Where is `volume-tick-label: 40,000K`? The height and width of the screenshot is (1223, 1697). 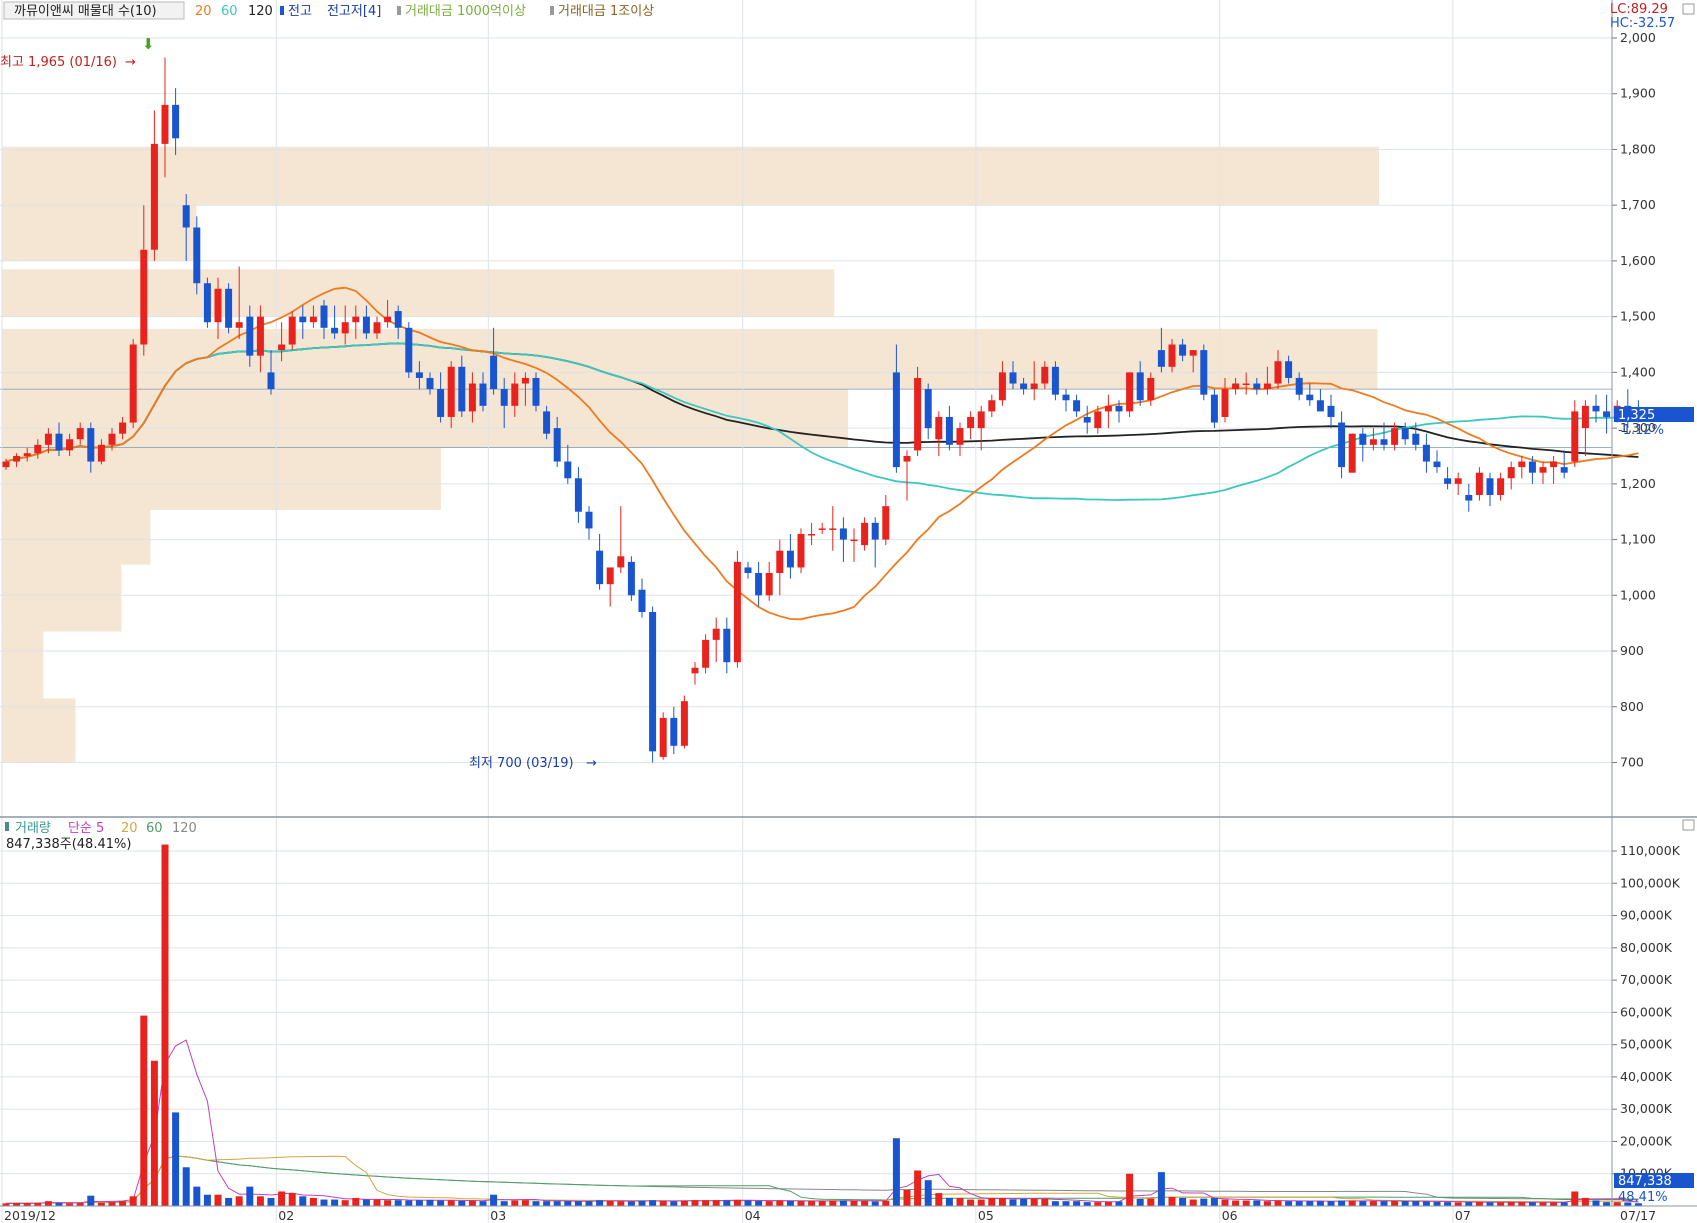 volume-tick-label: 40,000K is located at coordinates (1646, 1076).